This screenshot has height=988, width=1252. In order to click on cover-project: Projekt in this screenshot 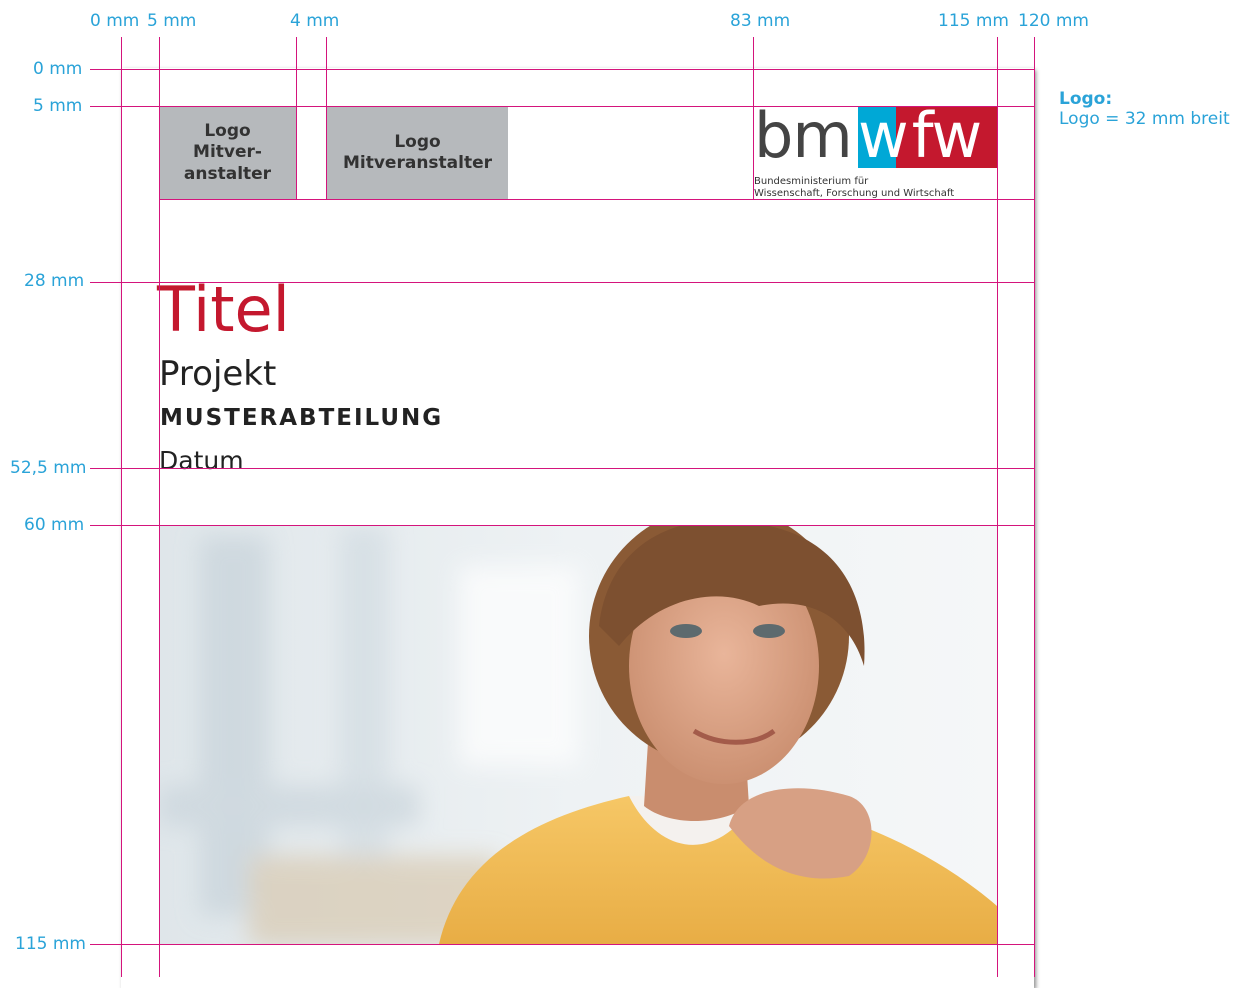, I will do `click(218, 374)`.